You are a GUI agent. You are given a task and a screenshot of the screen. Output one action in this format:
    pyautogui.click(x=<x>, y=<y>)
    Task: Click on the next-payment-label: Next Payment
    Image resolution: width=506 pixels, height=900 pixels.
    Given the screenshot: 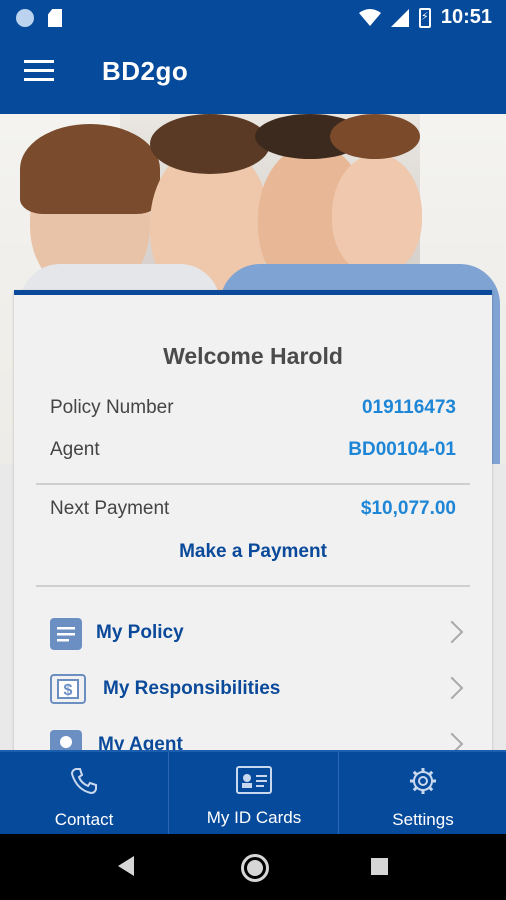 What is the action you would take?
    pyautogui.click(x=110, y=508)
    